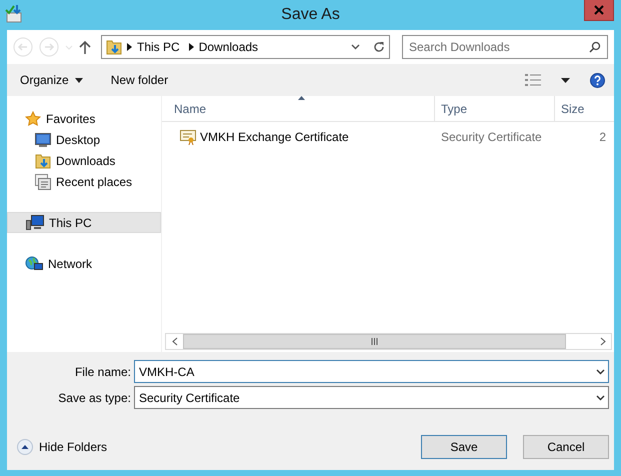 The width and height of the screenshot is (621, 476). Describe the element at coordinates (566, 447) in the screenshot. I see `dialog-button: Cancel` at that location.